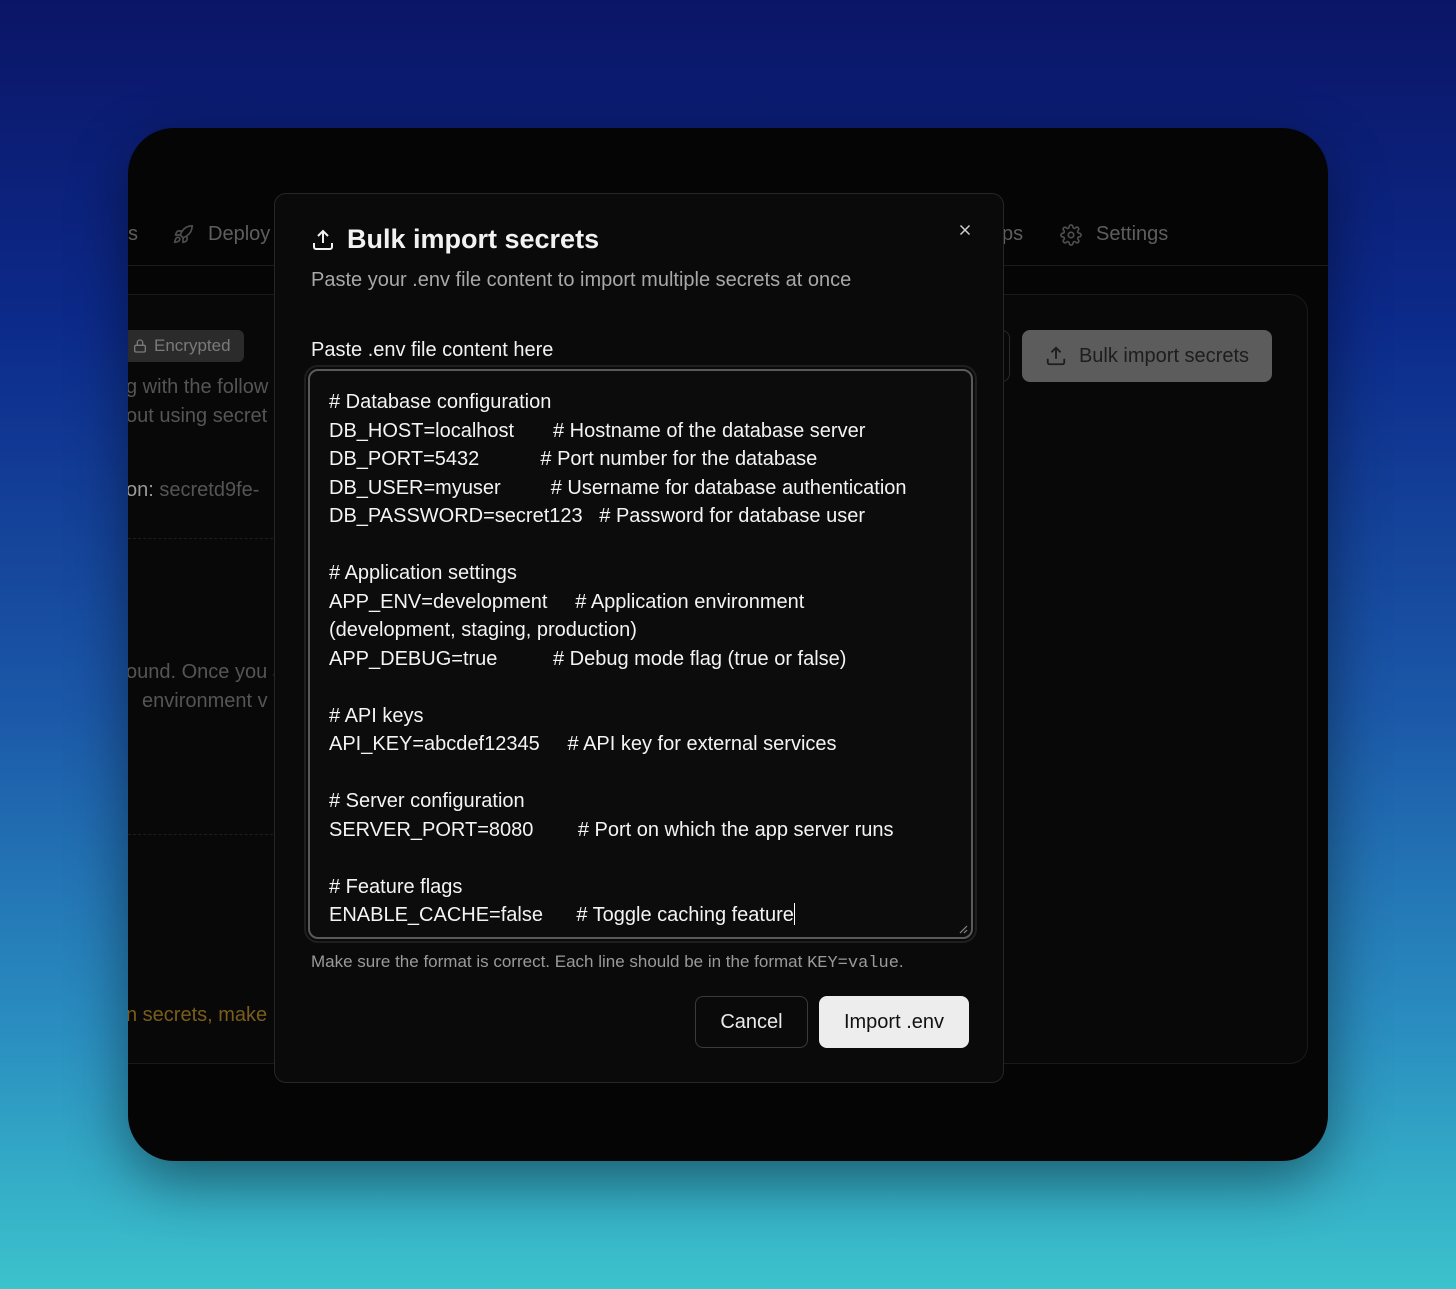  Describe the element at coordinates (794, 914) in the screenshot. I see `text-caret` at that location.